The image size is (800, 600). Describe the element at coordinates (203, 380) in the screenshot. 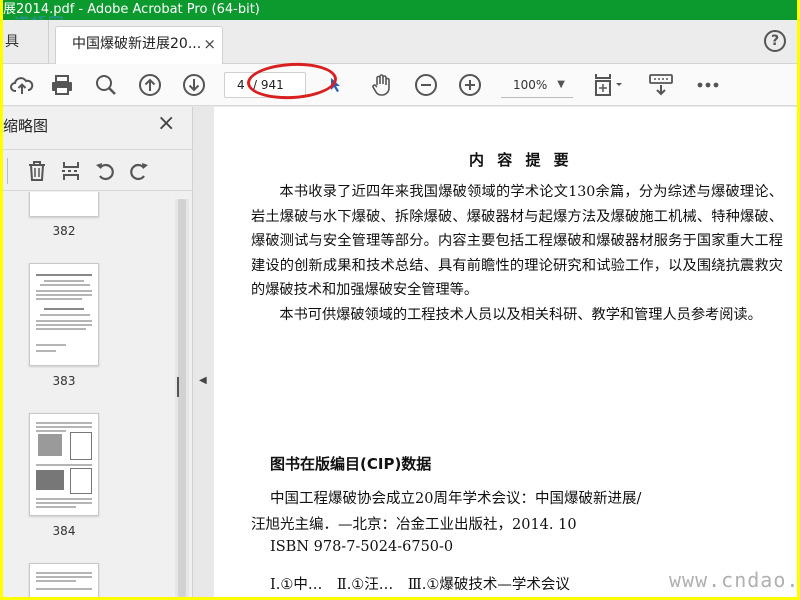

I see `collapse-panel-icon: ◀` at that location.